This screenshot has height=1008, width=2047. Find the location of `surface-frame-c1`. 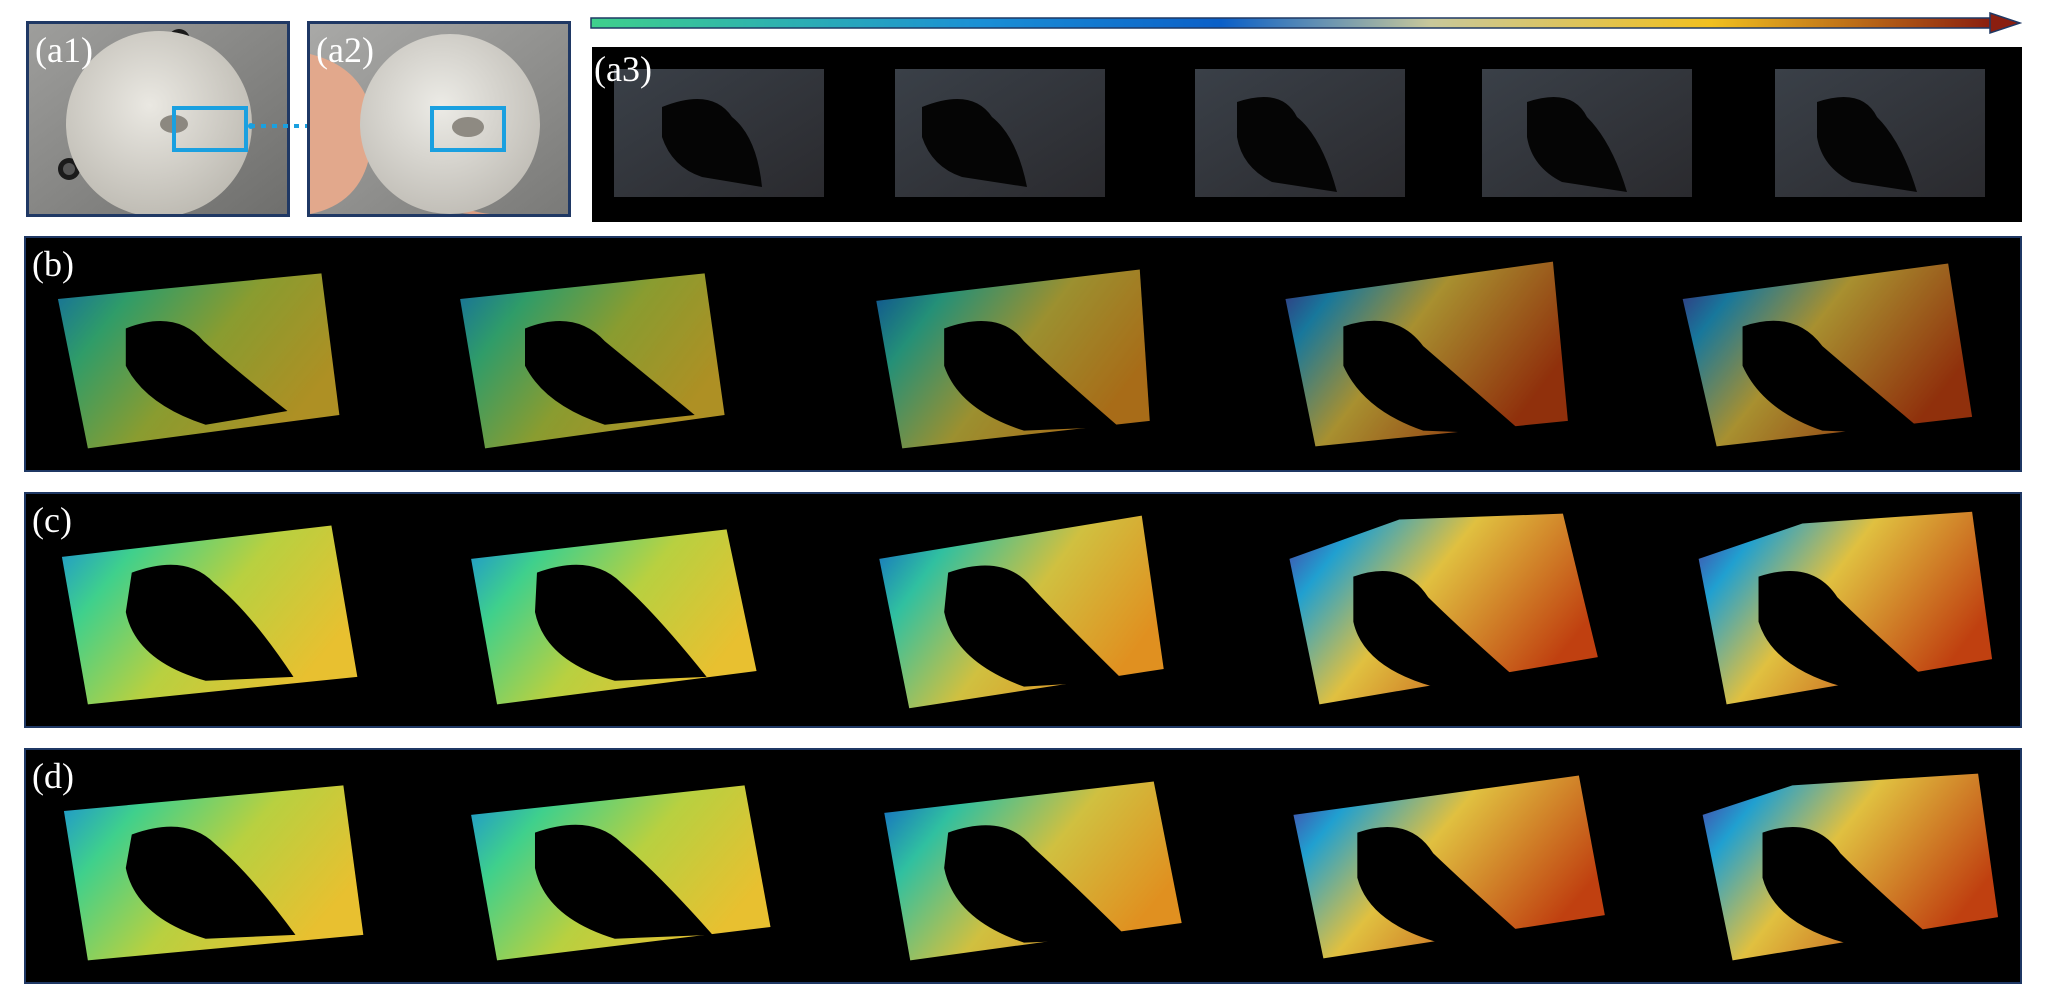

surface-frame-c1 is located at coordinates (209, 615).